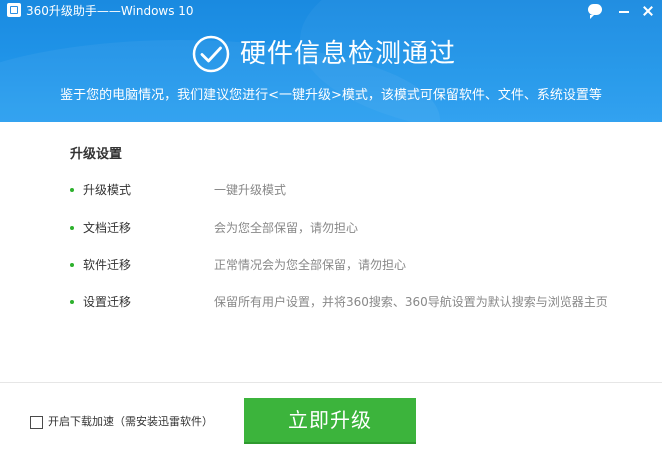 This screenshot has width=662, height=473. Describe the element at coordinates (411, 302) in the screenshot. I see `setting-value: 保留所有用户设置，并将360搜索、360导航设置为默认搜索与浏览器主页` at that location.